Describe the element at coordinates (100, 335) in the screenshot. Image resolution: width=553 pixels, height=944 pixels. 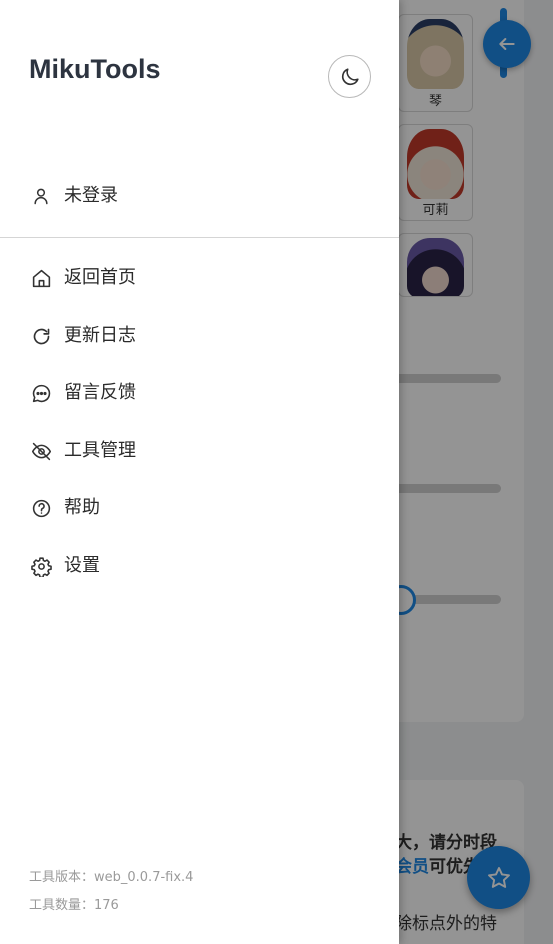
I see `nav-item-label: 更新日志` at that location.